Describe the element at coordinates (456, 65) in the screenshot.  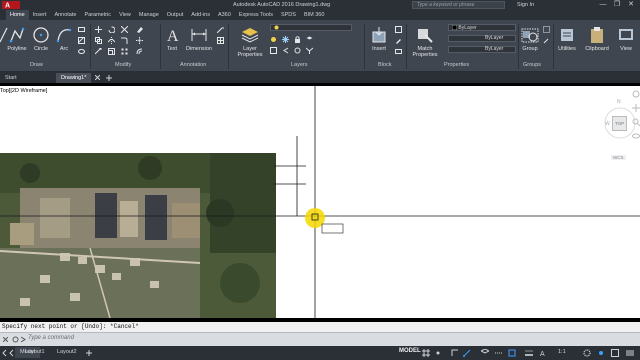
I see `properties-panel-label: Properties` at that location.